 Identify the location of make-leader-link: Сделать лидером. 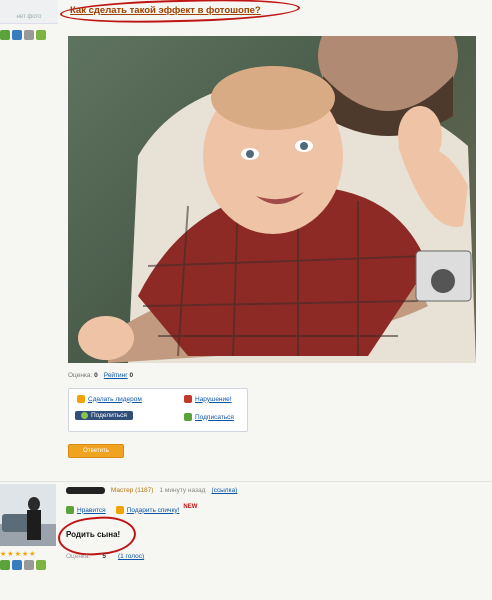
(109, 399).